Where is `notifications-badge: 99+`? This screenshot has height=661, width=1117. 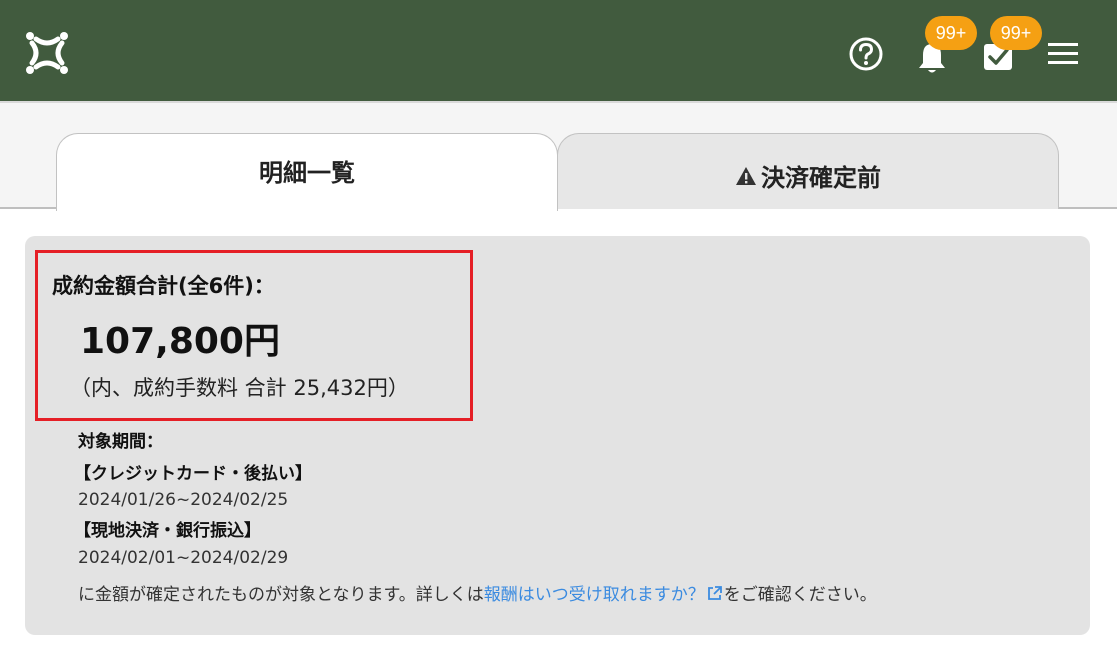 notifications-badge: 99+ is located at coordinates (951, 33).